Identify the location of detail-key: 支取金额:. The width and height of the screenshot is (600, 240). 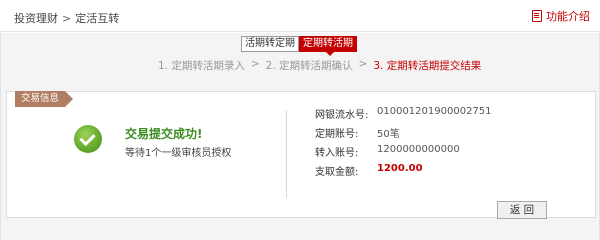
(337, 172).